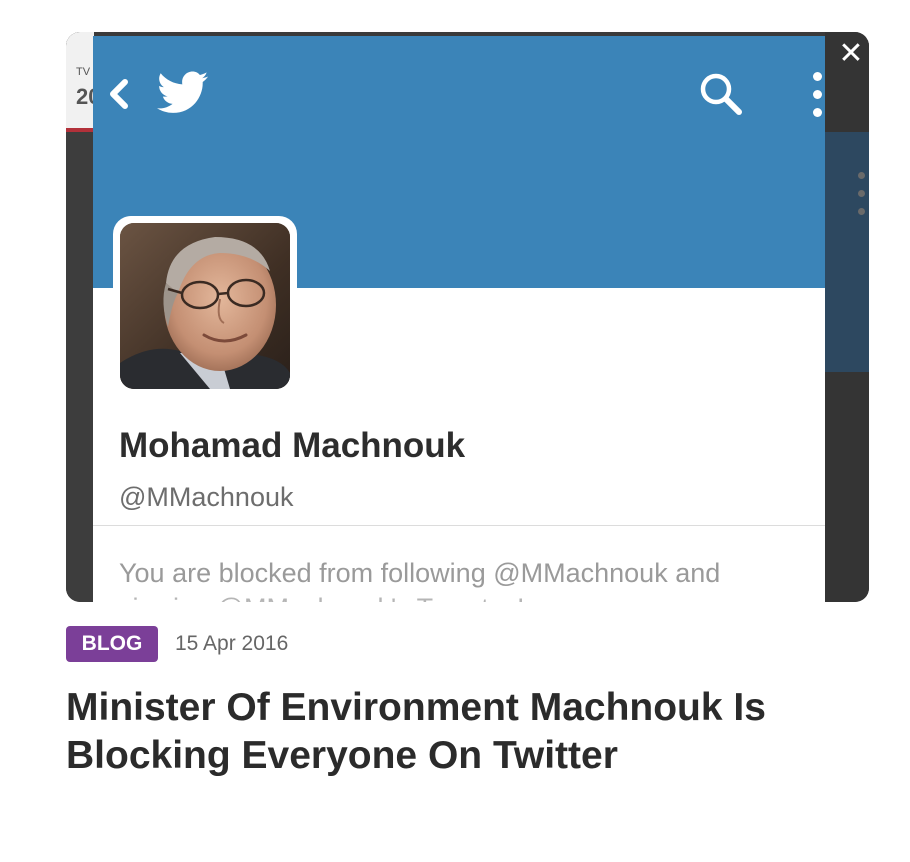 The image size is (910, 862). Describe the element at coordinates (459, 525) in the screenshot. I see `divider` at that location.